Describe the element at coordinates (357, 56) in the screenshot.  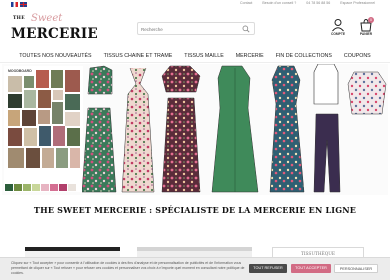
I see `nav-item-remnants: COUPONS` at that location.